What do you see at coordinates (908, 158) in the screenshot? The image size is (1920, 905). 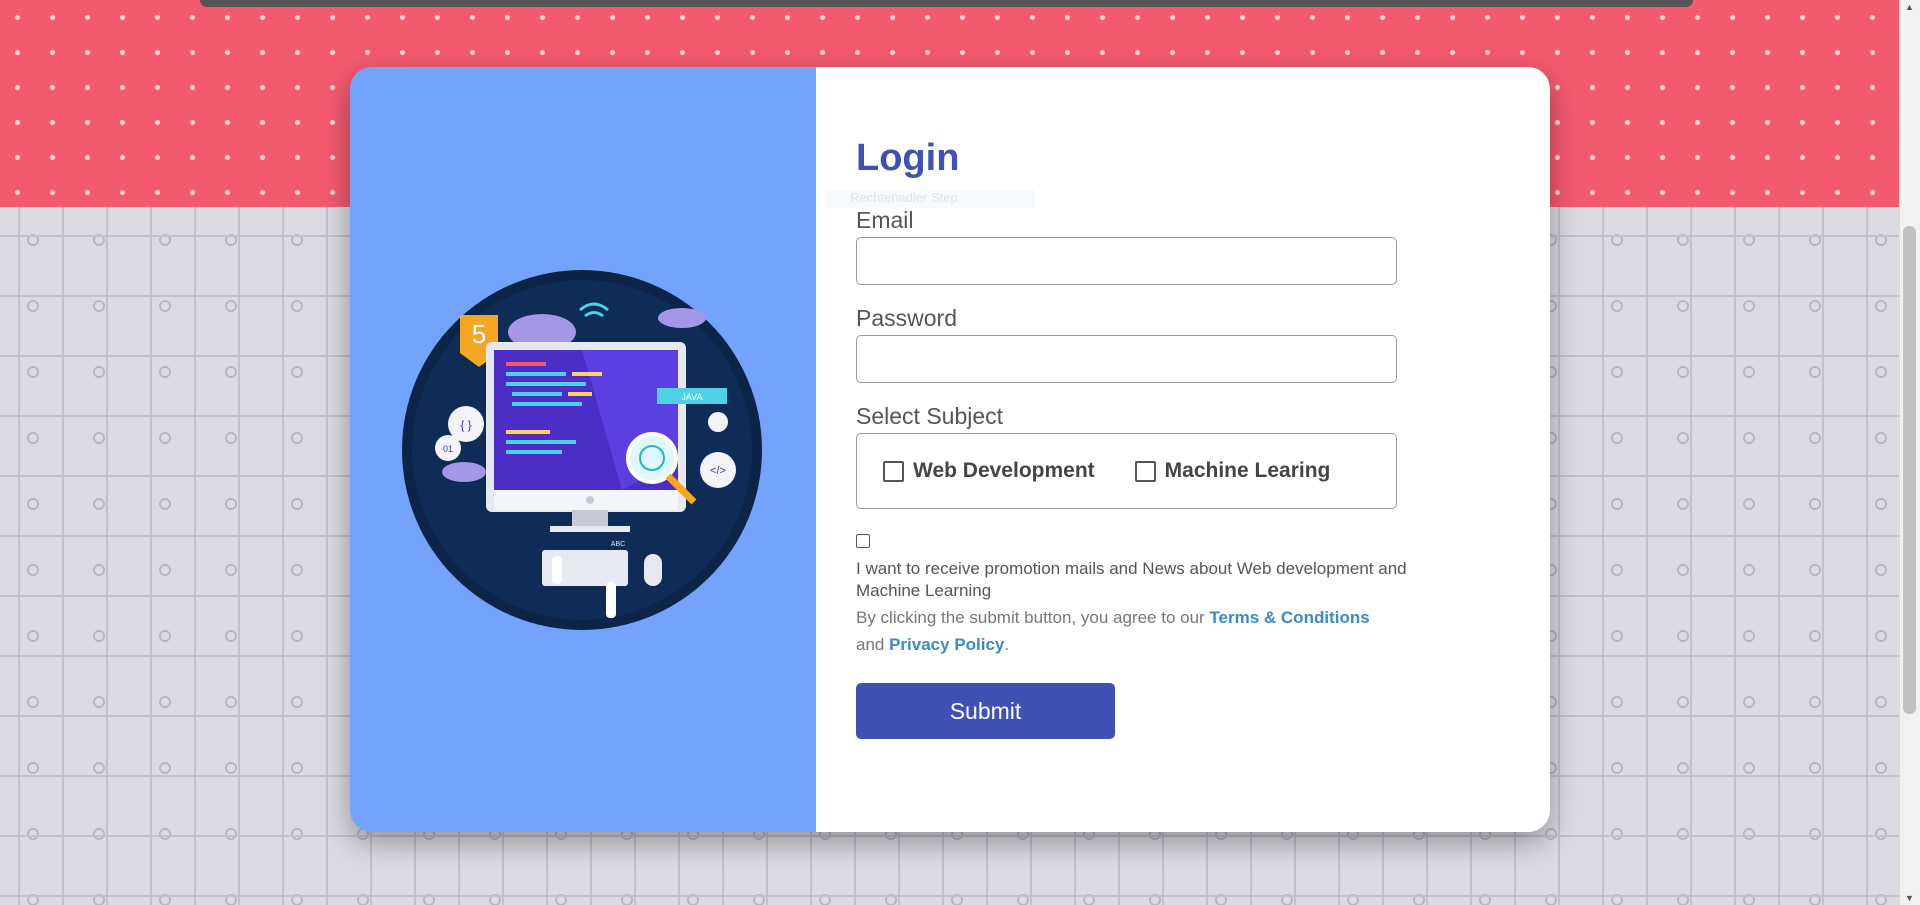 I see `page-title: Login` at bounding box center [908, 158].